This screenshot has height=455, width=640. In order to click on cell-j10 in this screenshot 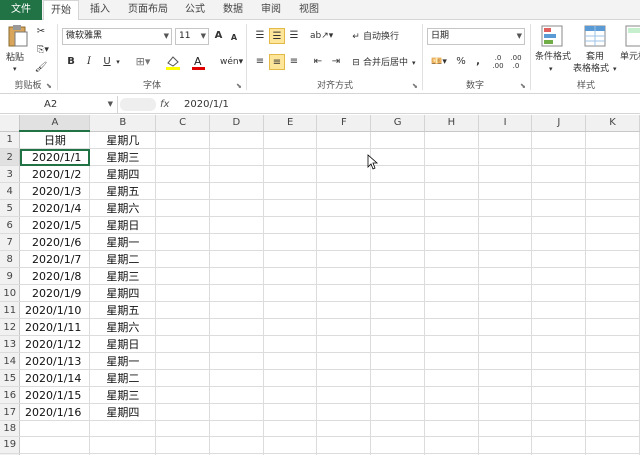, I will do `click(559, 293)`.